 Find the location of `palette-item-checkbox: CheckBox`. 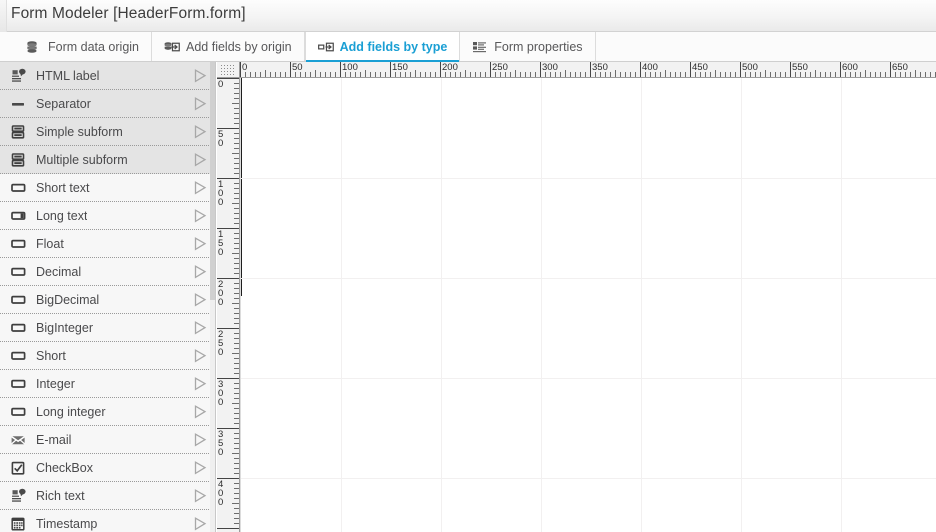

palette-item-checkbox: CheckBox is located at coordinates (107, 468).